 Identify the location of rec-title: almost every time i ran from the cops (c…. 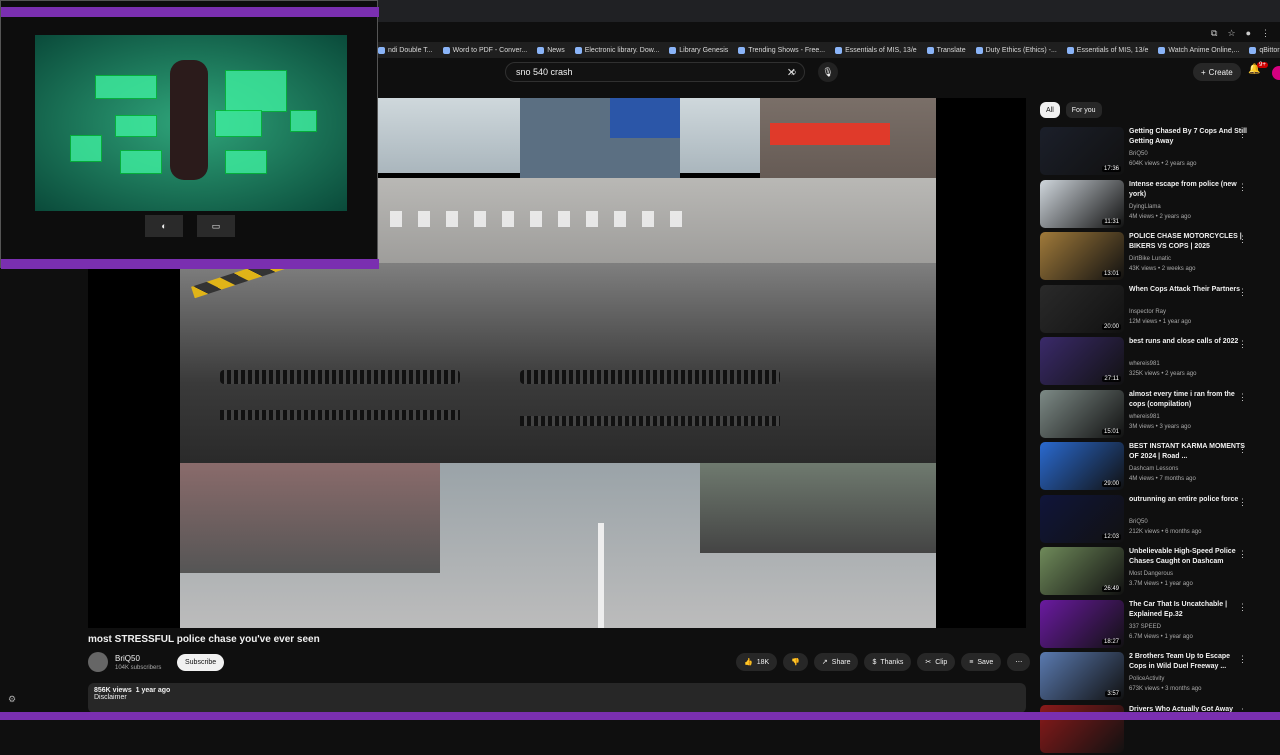
(1189, 400).